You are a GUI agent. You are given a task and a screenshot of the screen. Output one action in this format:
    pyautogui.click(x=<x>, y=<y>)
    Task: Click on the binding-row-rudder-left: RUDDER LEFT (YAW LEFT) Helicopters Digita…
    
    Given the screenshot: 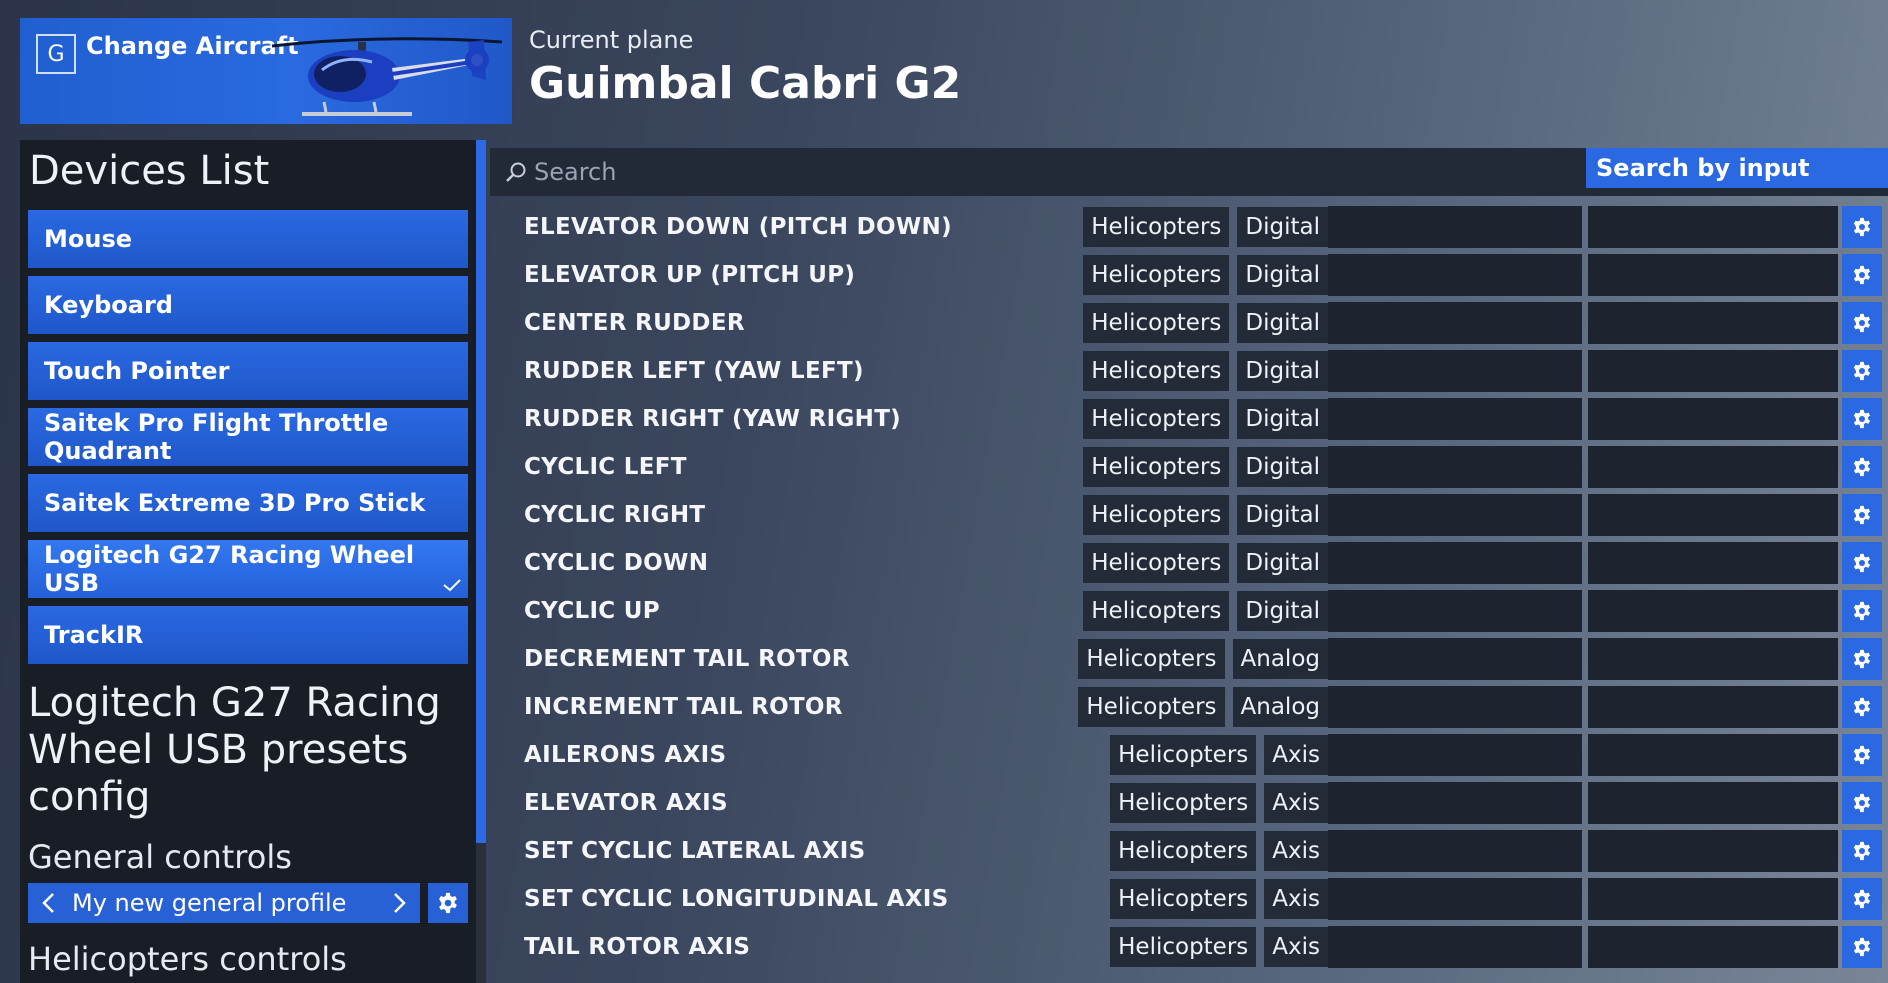 What is the action you would take?
    pyautogui.click(x=1189, y=371)
    